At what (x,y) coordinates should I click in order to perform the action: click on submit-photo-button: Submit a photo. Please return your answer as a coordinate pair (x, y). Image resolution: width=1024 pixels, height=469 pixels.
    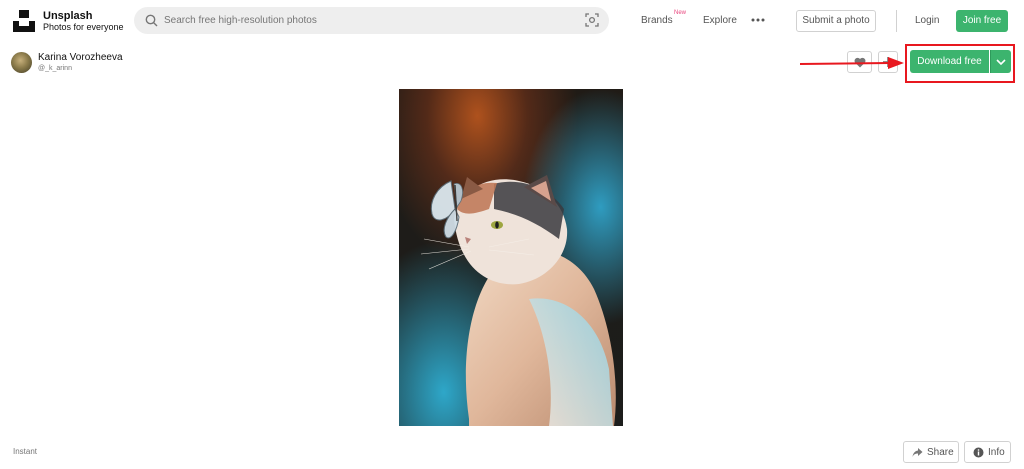
    Looking at the image, I should click on (836, 21).